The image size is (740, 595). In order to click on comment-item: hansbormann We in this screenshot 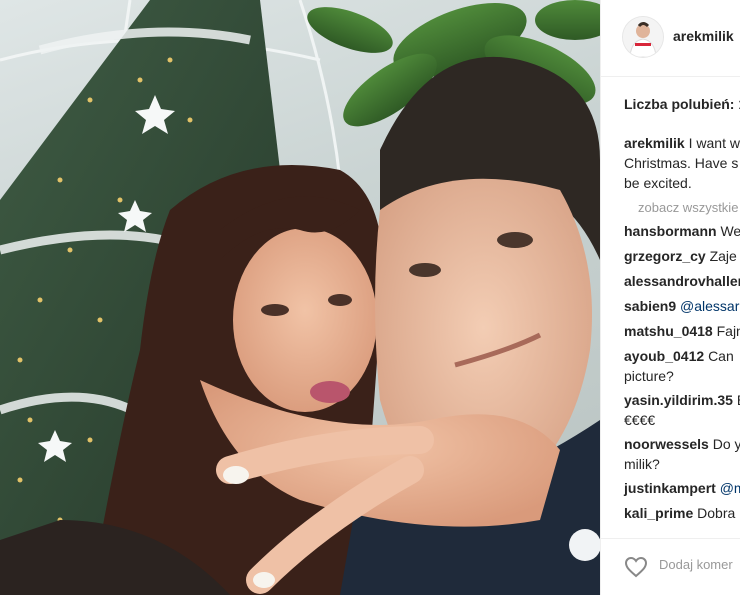, I will do `click(682, 231)`.